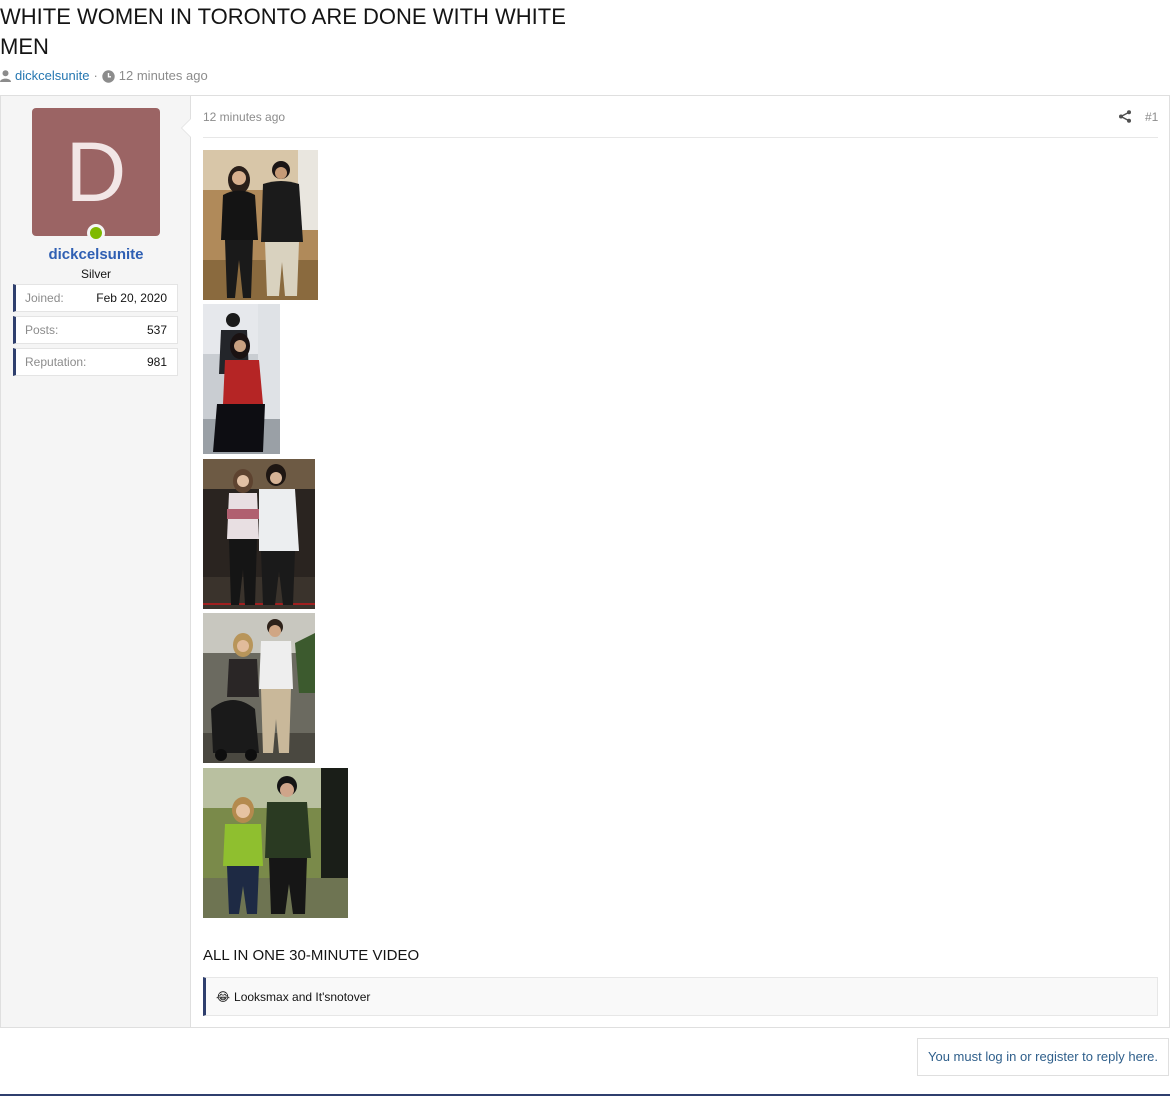 Image resolution: width=1170 pixels, height=1096 pixels. I want to click on post-caption: ALL IN ONE 30-MINUTE VIDEO, so click(311, 955).